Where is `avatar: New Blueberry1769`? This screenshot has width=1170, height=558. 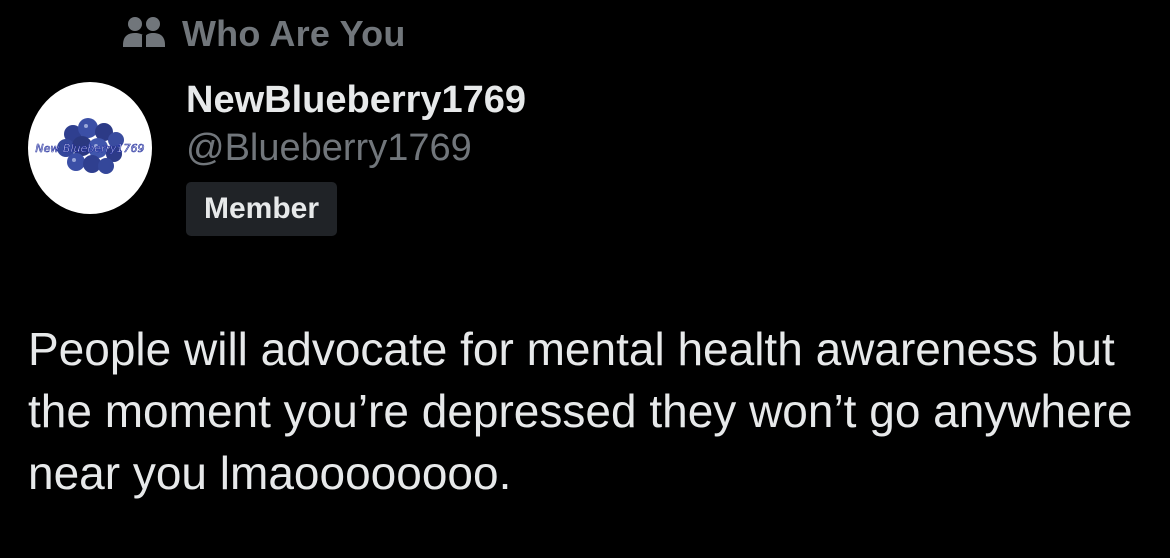
avatar: New Blueberry1769 is located at coordinates (90, 148).